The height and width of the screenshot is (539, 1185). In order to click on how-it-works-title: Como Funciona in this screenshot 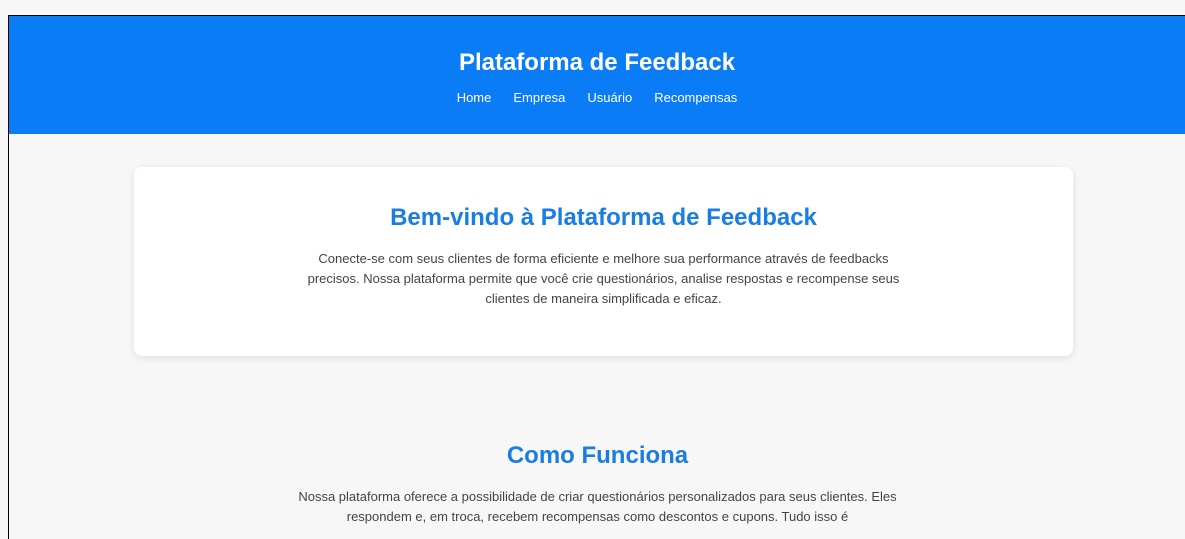, I will do `click(597, 455)`.